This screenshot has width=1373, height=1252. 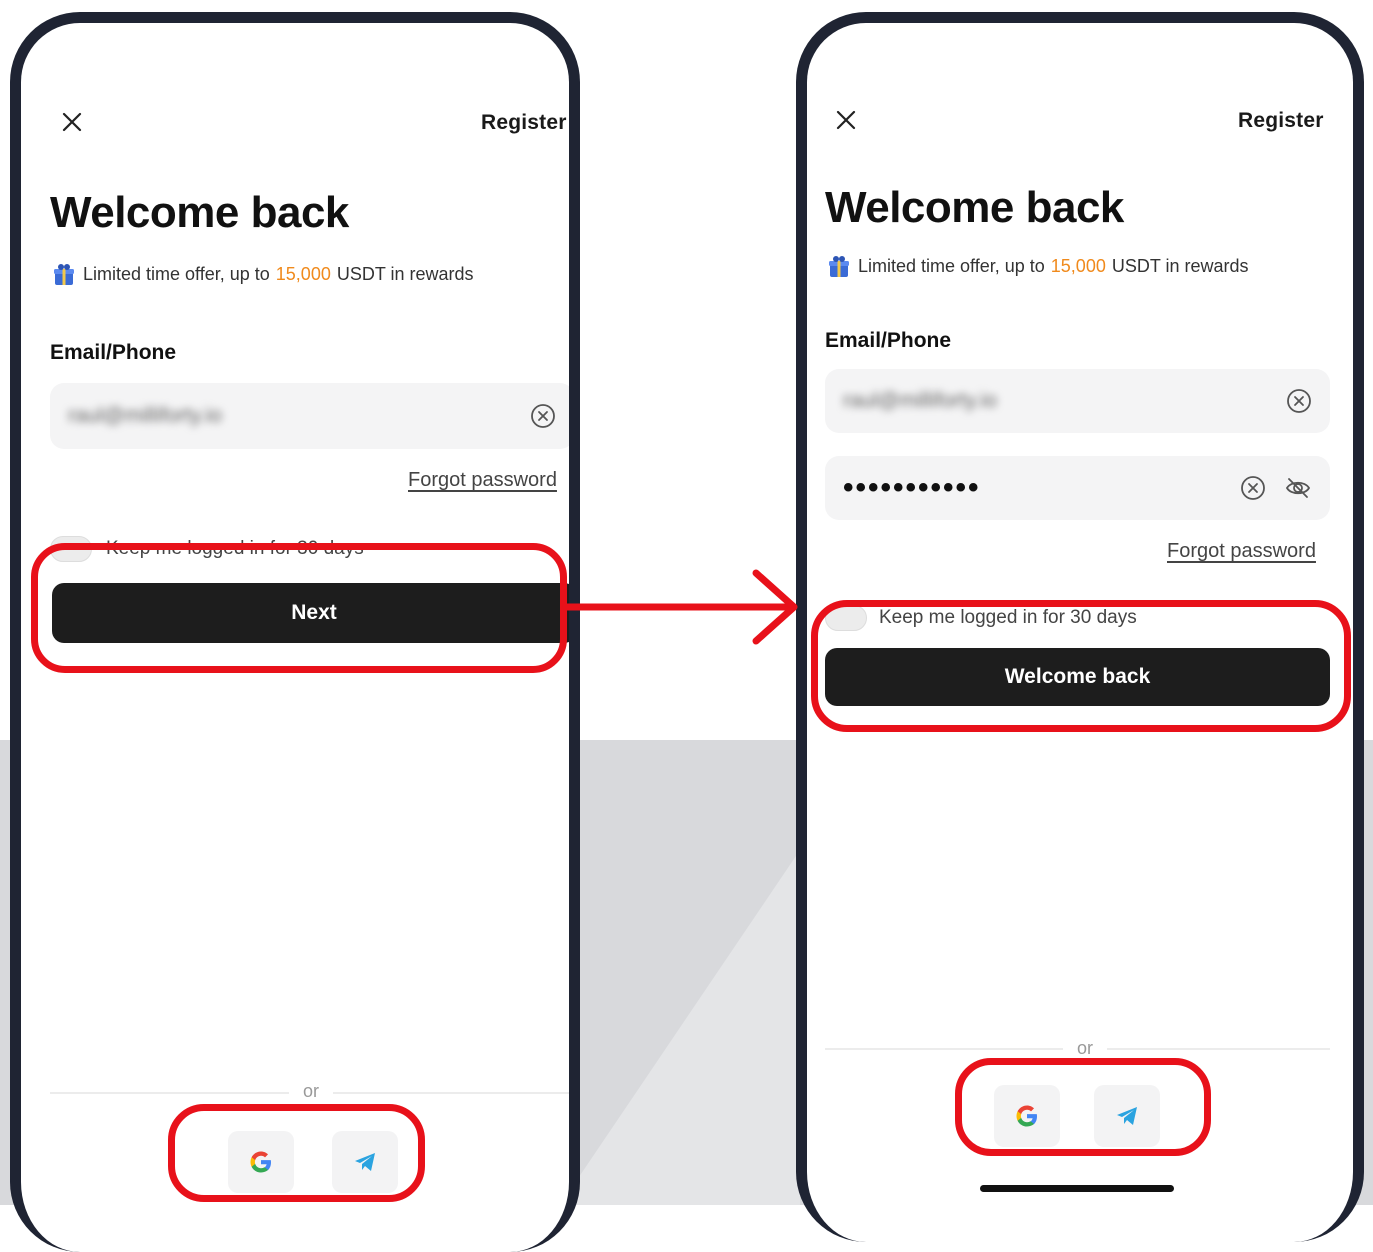 What do you see at coordinates (1081, 666) in the screenshot?
I see `highlight-welcome-back-button` at bounding box center [1081, 666].